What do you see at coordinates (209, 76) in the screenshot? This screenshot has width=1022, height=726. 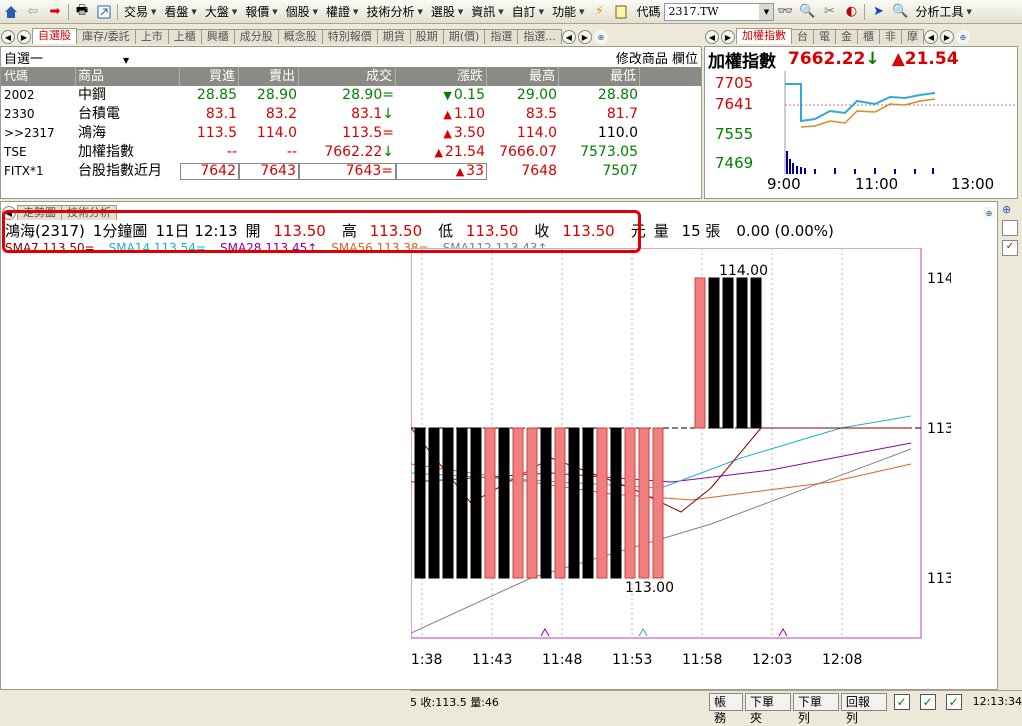 I see `column-header: 買進` at bounding box center [209, 76].